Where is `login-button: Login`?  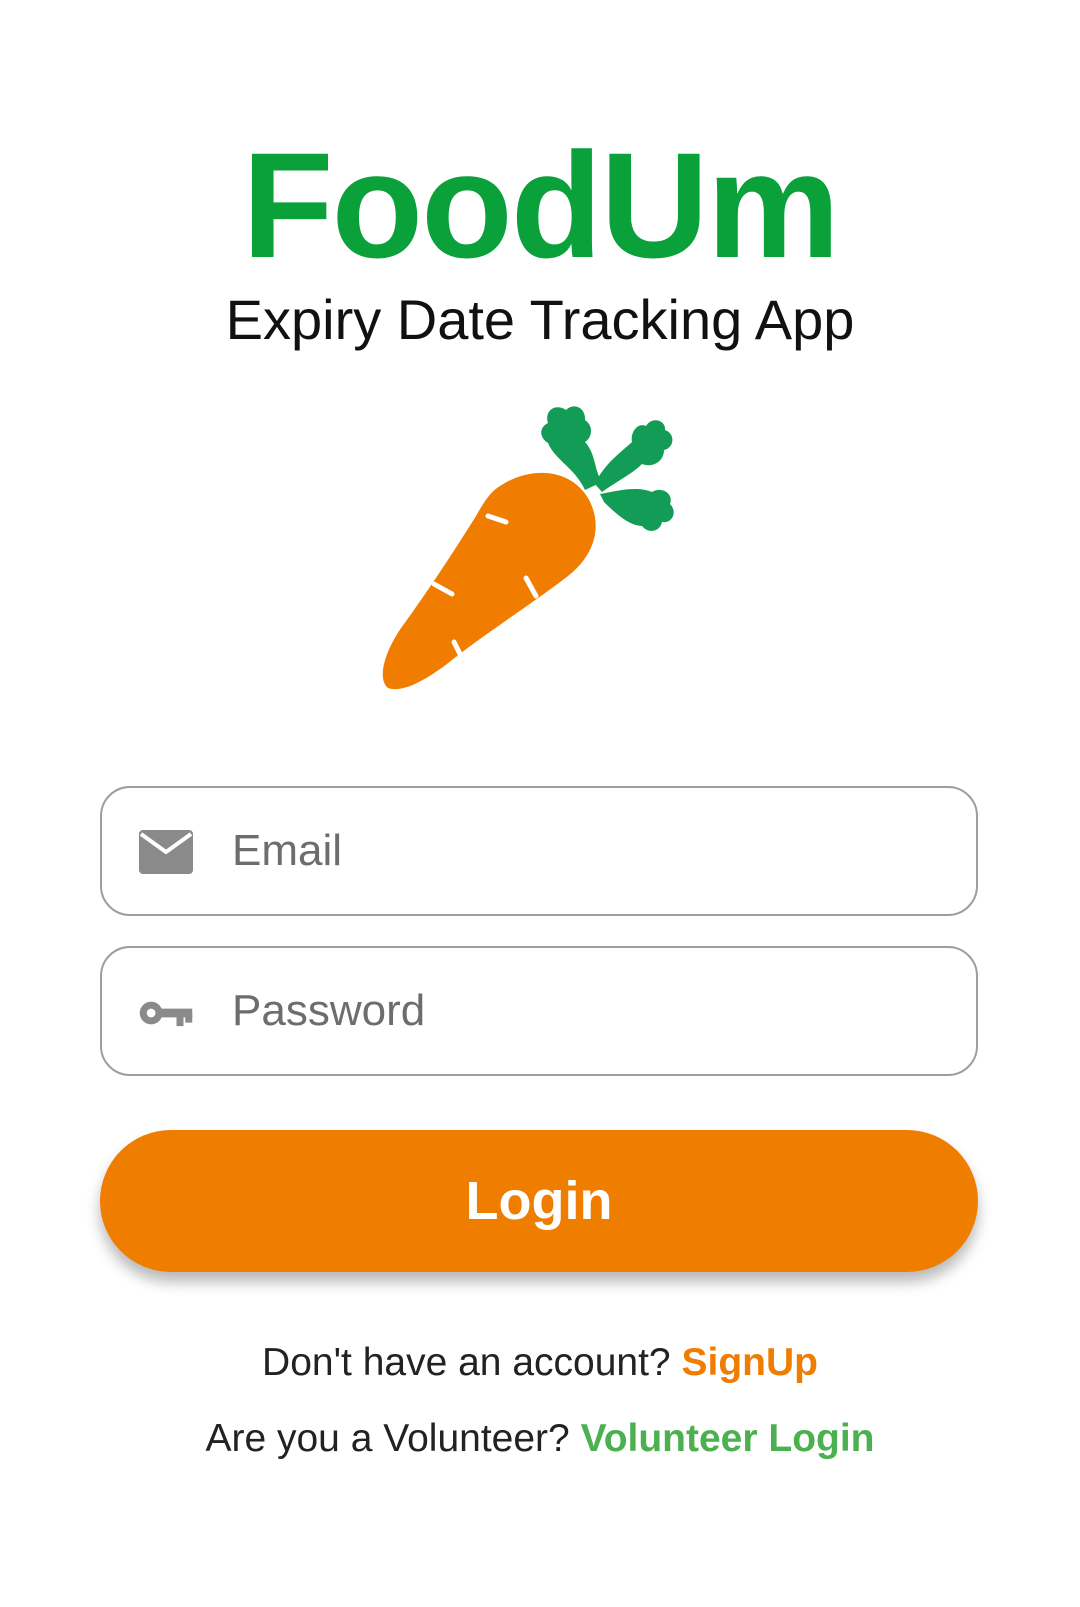 login-button: Login is located at coordinates (539, 1201).